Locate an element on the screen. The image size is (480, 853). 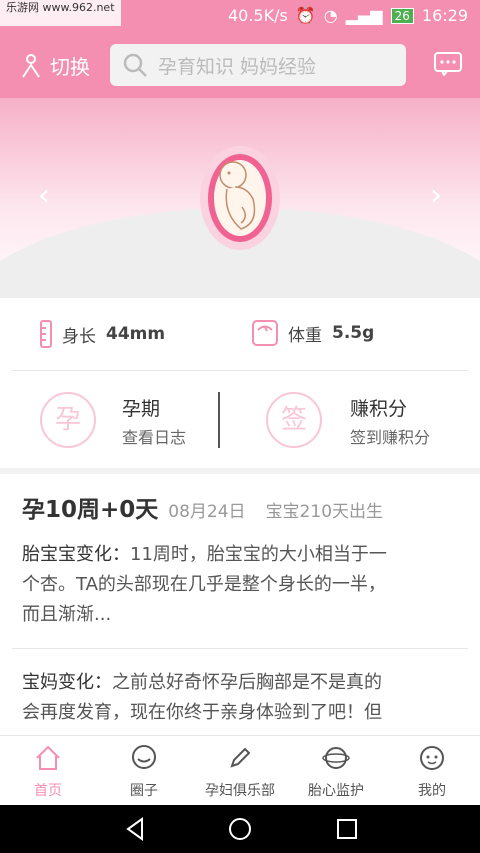
wifi-icon: ◔ is located at coordinates (330, 15).